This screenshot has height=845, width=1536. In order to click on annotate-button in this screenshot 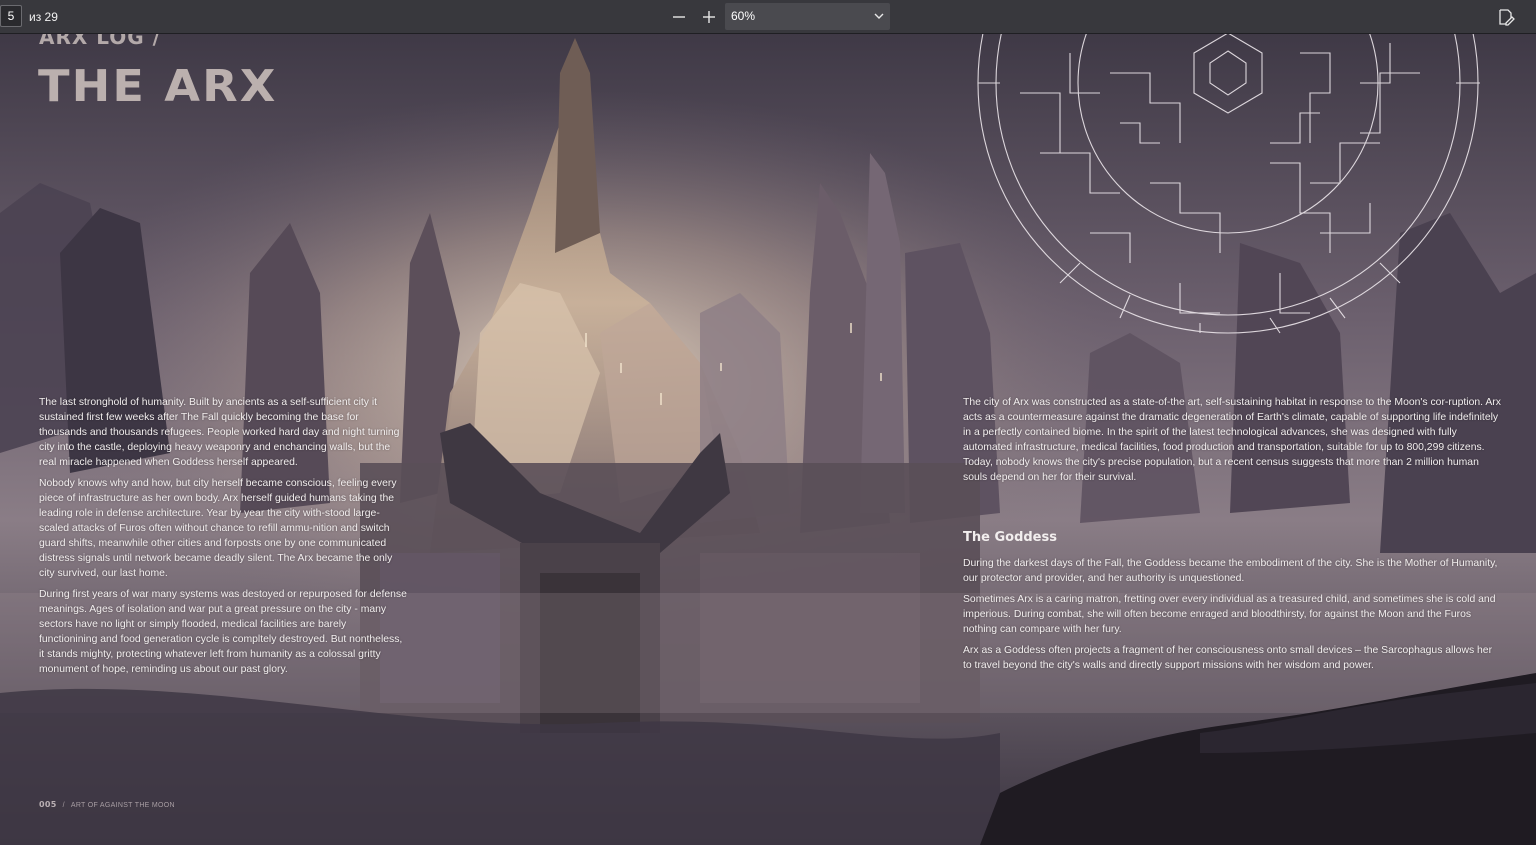, I will do `click(1506, 17)`.